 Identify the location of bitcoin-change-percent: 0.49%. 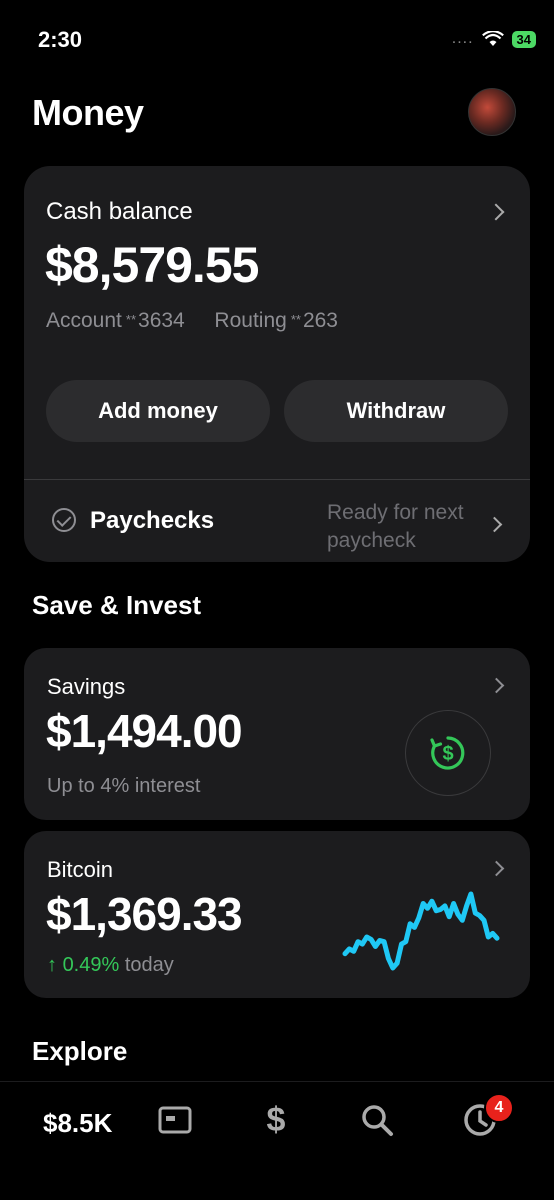
(91, 965).